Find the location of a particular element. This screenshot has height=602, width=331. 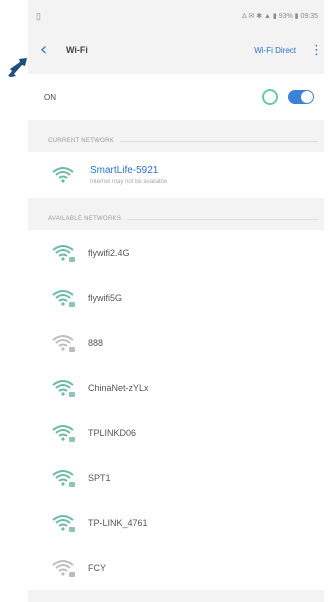

page-title: Wi-Fi is located at coordinates (77, 50).